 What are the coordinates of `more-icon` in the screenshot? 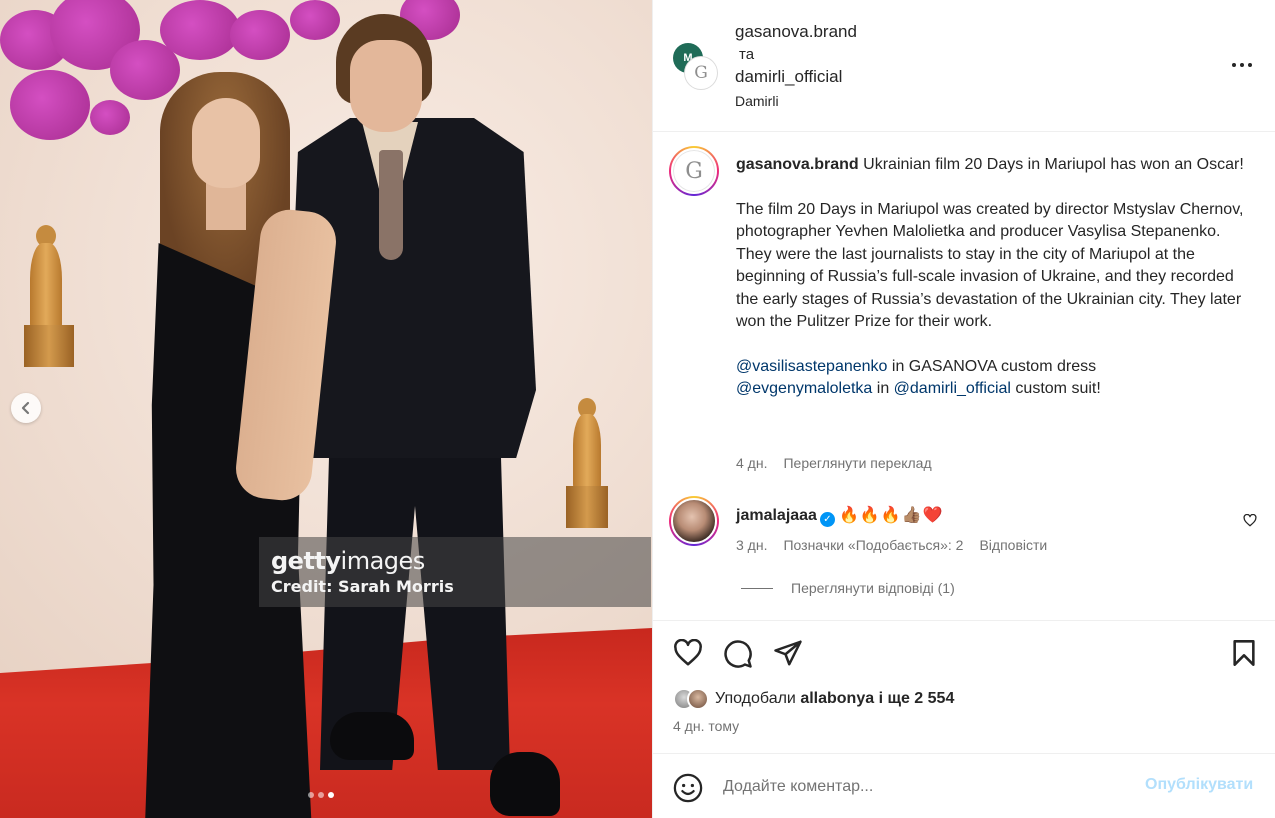 It's located at (1234, 65).